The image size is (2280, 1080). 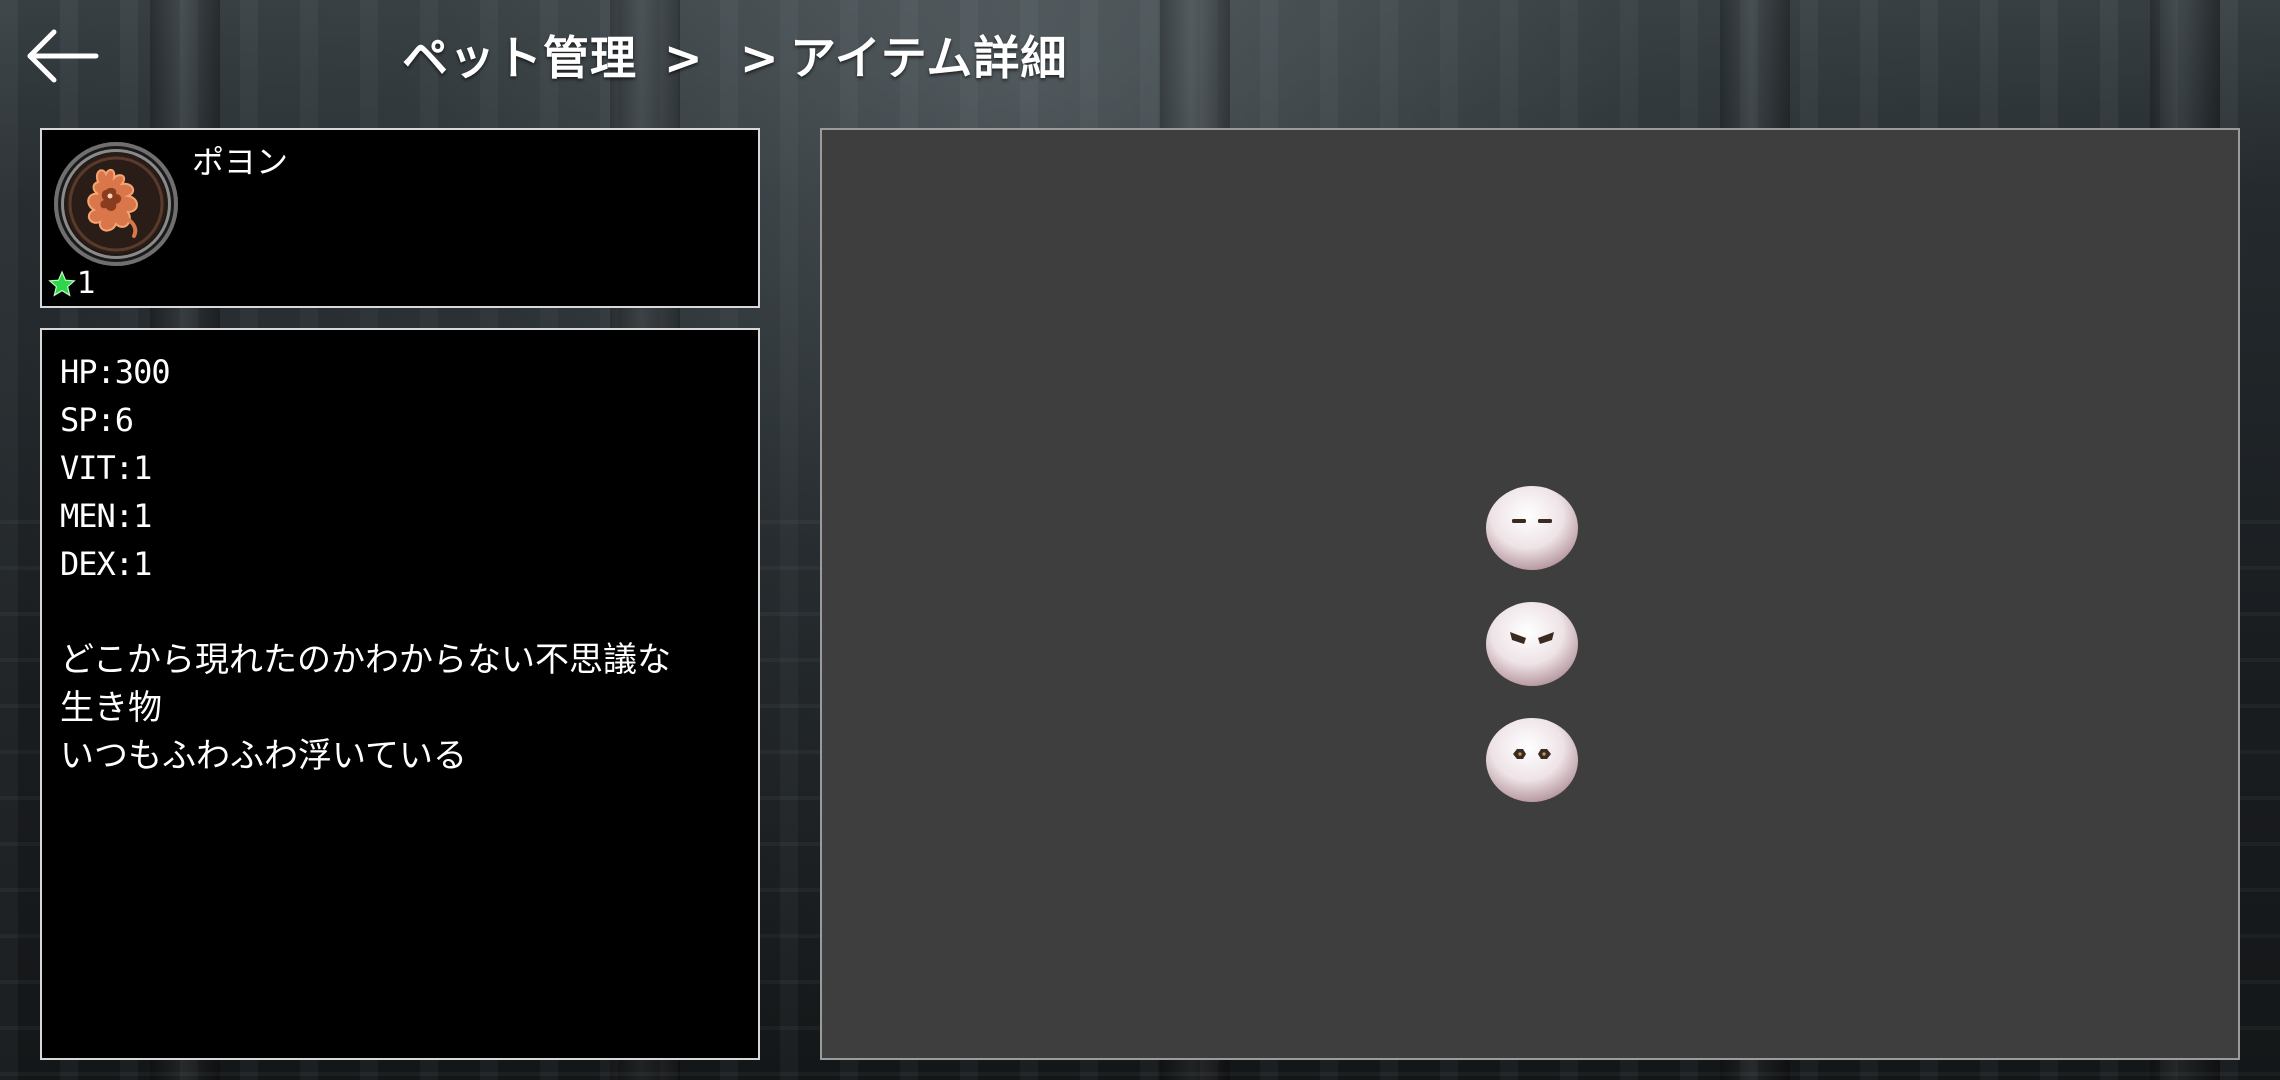 I want to click on pet-sprite-angry, so click(x=1532, y=643).